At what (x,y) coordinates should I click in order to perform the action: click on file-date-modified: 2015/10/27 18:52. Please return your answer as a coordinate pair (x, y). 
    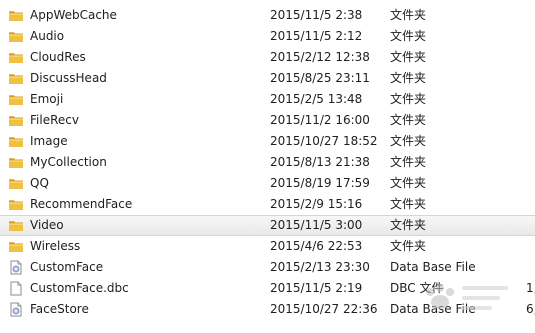
    Looking at the image, I should click on (324, 141).